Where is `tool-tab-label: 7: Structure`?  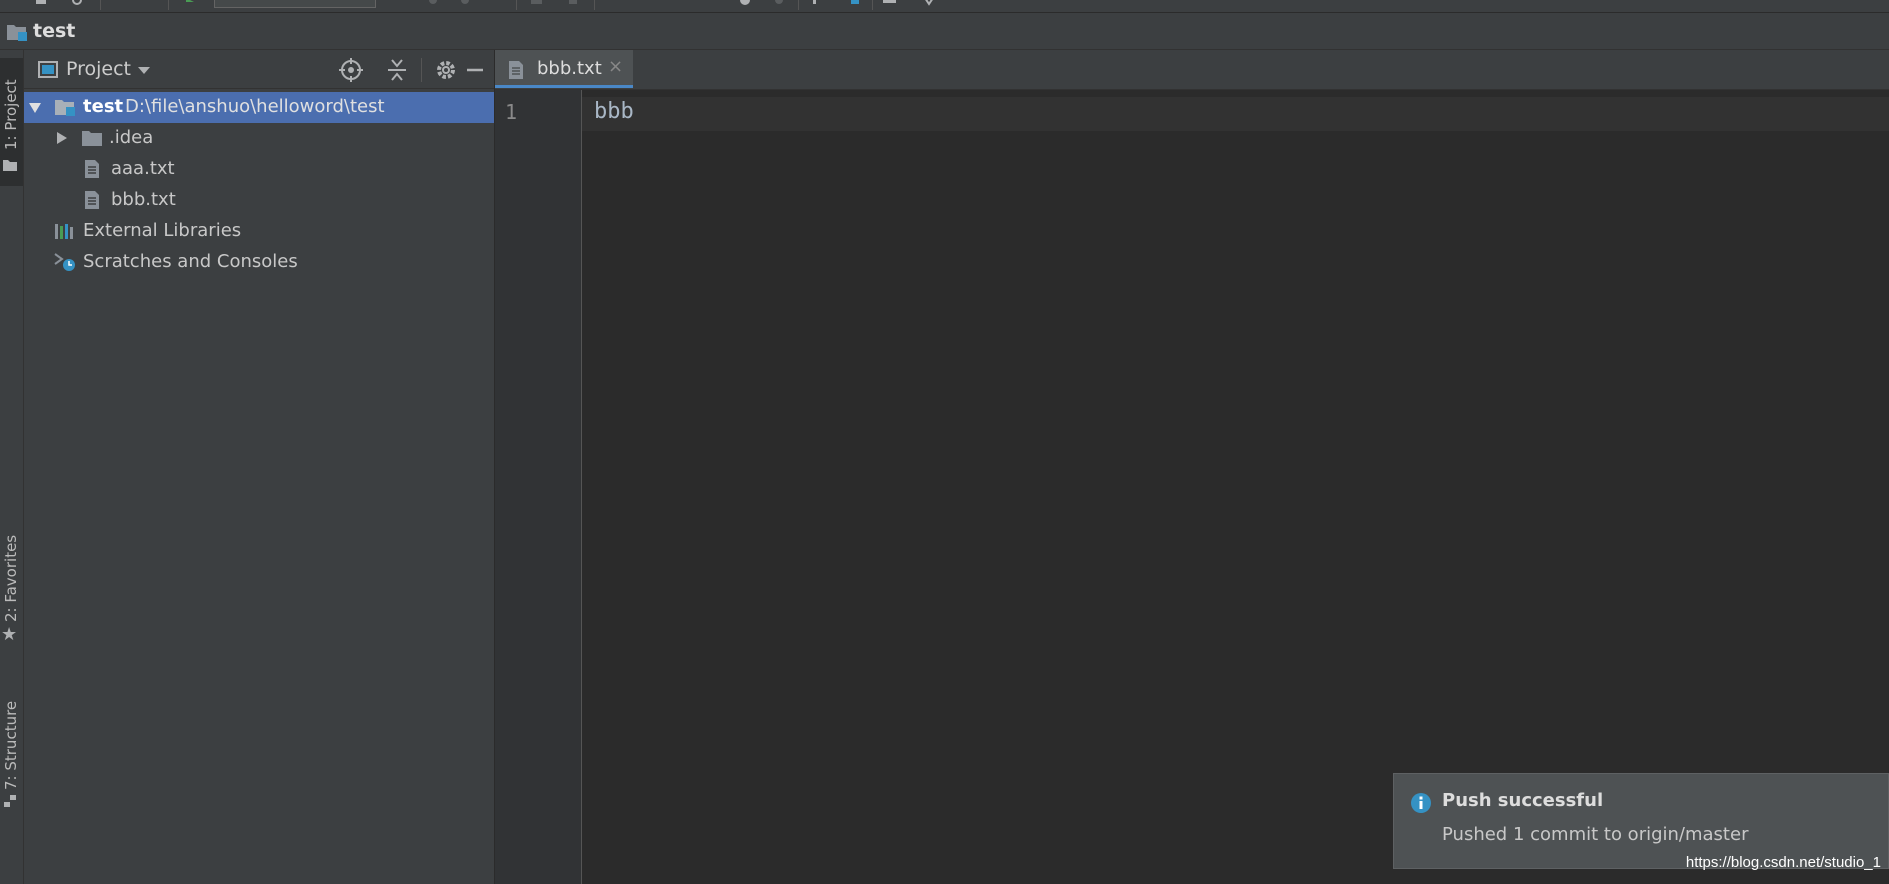 tool-tab-label: 7: Structure is located at coordinates (11, 745).